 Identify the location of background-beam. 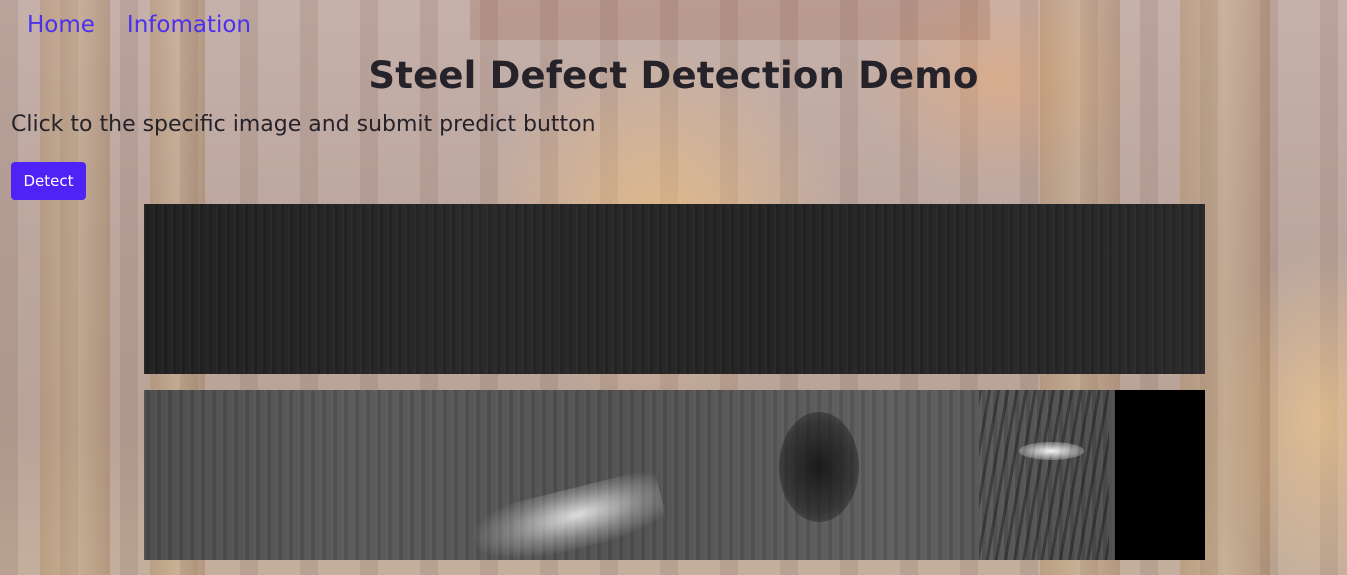
(730, 20).